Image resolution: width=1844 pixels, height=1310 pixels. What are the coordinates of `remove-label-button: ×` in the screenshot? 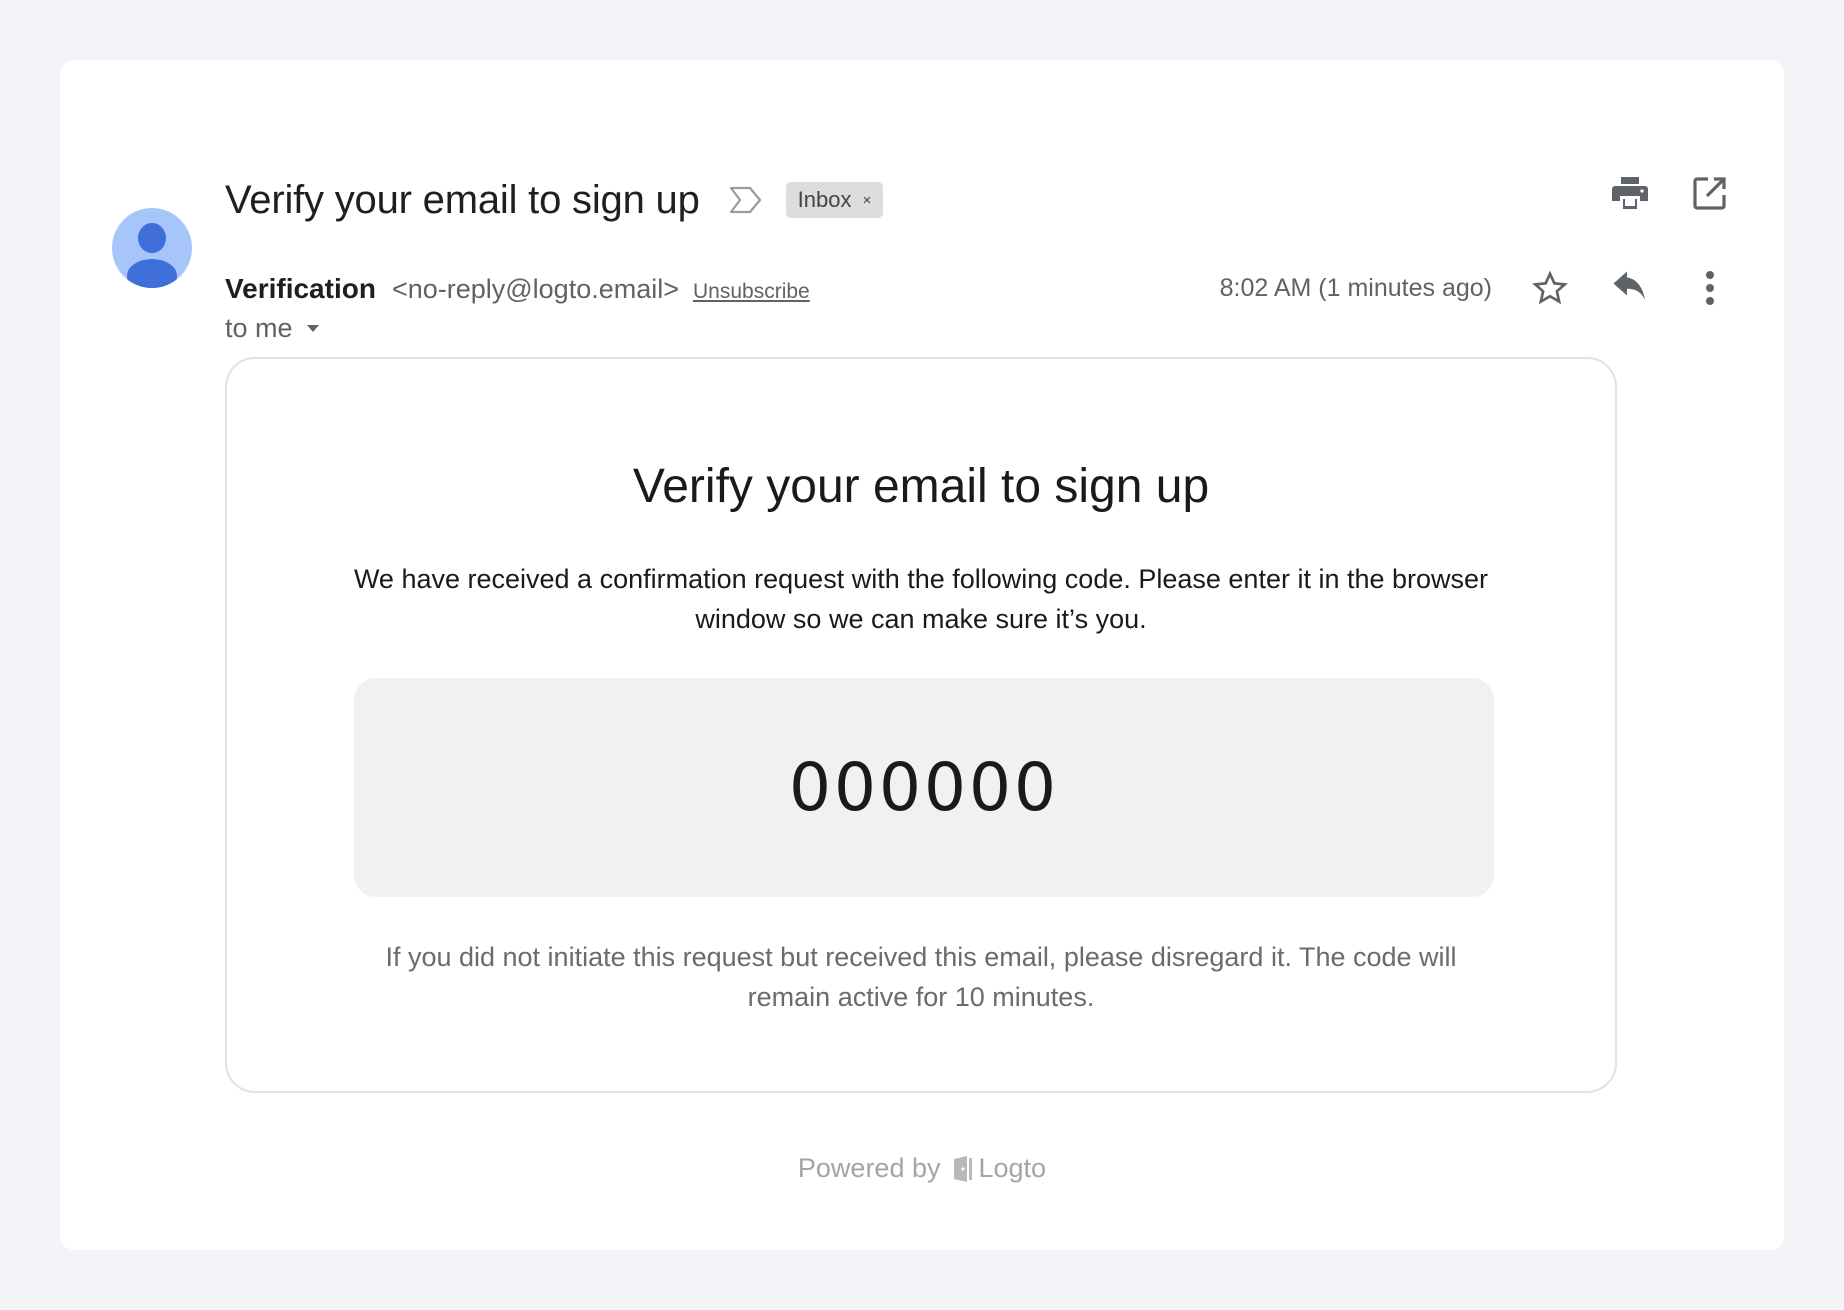 It's located at (866, 200).